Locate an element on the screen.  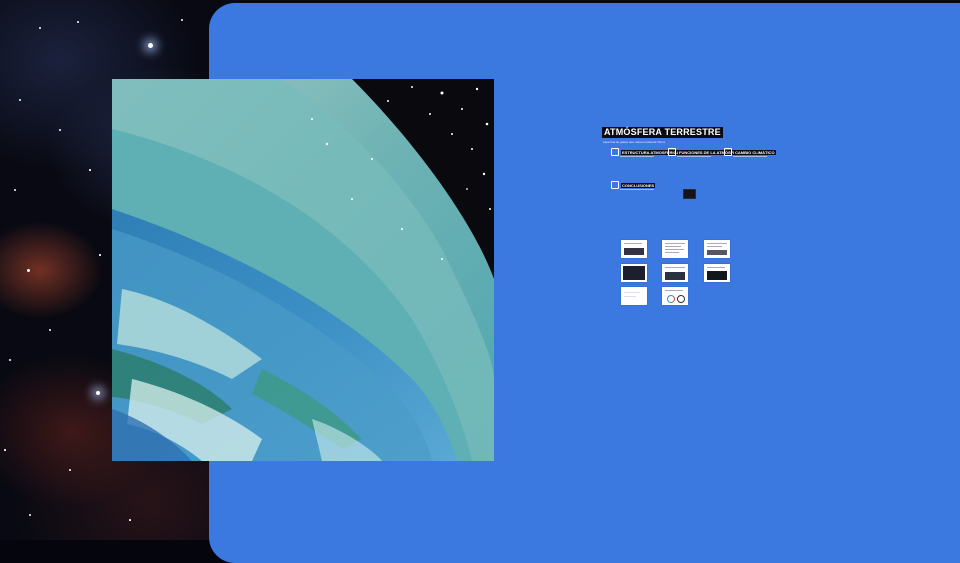
topic-label: CAMBIO CLIMÁTICO is located at coordinates (755, 152).